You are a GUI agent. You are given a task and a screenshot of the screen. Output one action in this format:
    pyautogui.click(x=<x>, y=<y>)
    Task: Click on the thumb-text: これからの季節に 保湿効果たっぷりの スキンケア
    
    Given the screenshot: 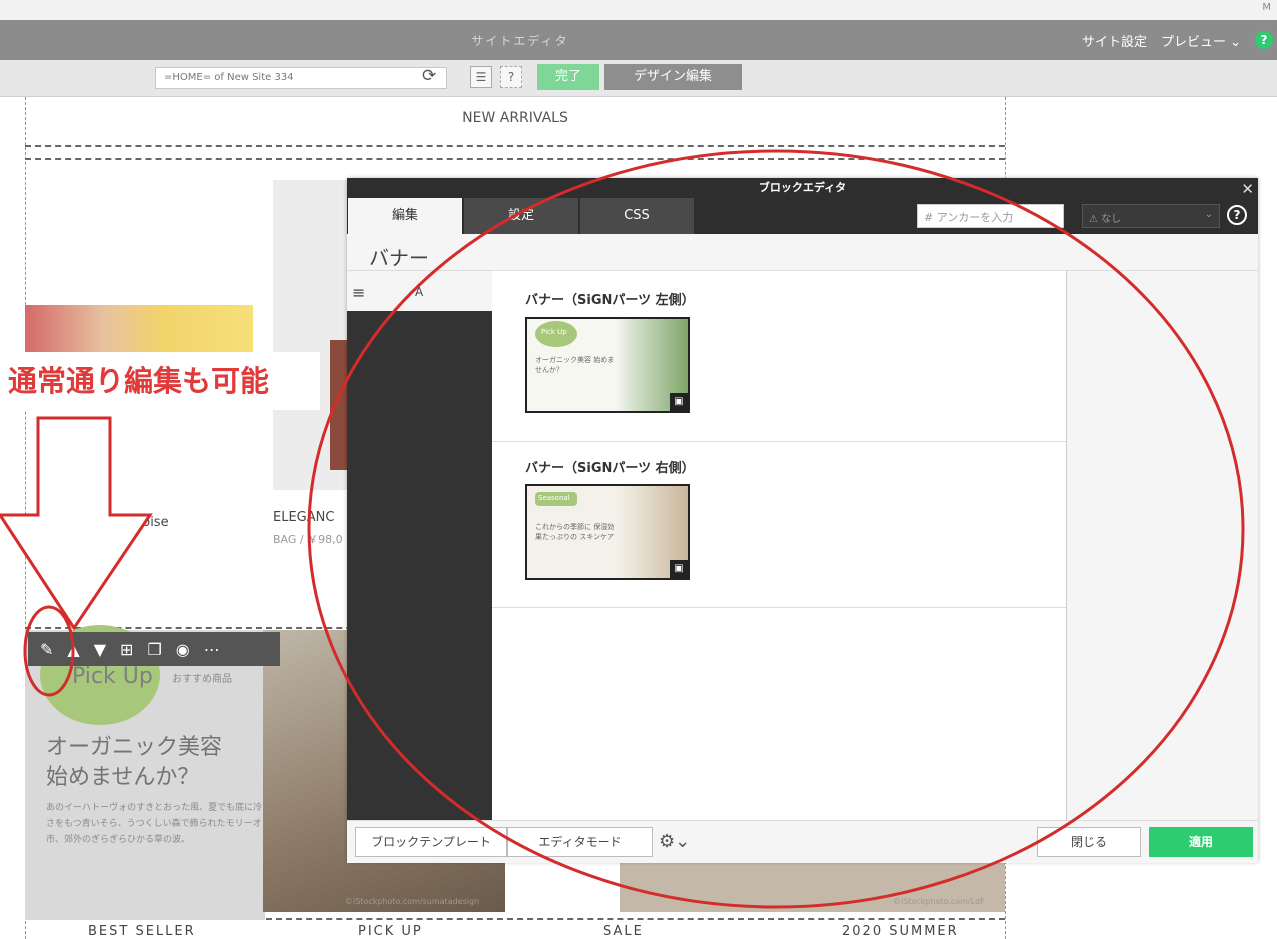 What is the action you would take?
    pyautogui.click(x=575, y=532)
    